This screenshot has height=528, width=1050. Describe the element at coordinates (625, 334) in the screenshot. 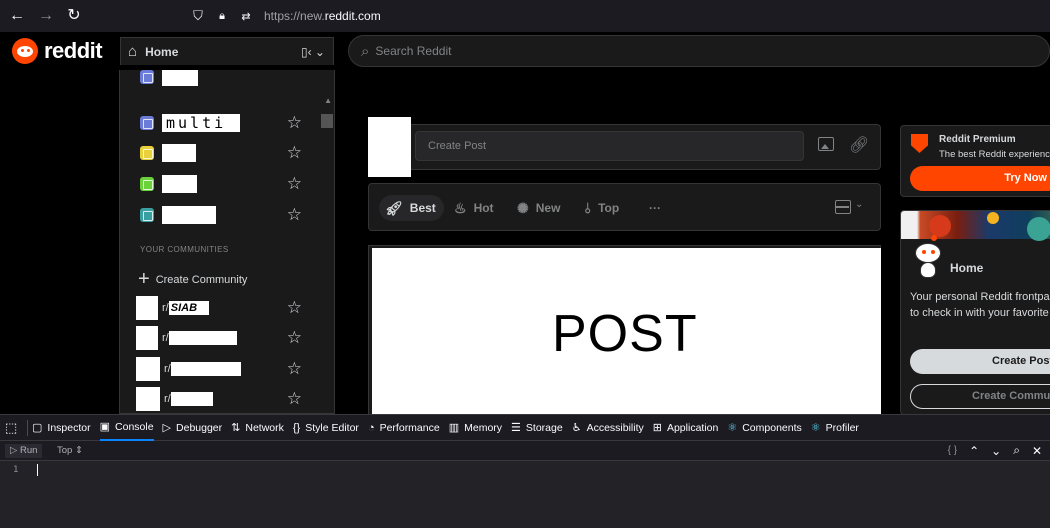

I see `post-title: POST` at that location.